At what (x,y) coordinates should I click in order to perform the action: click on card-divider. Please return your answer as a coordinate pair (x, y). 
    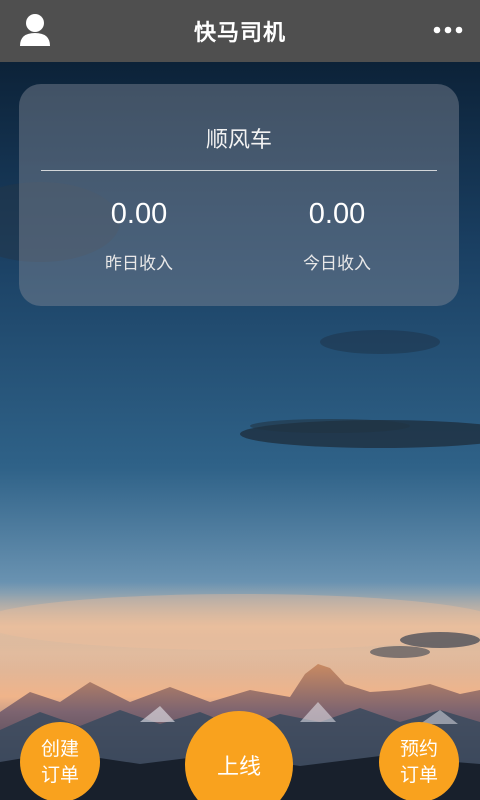
    Looking at the image, I should click on (239, 170).